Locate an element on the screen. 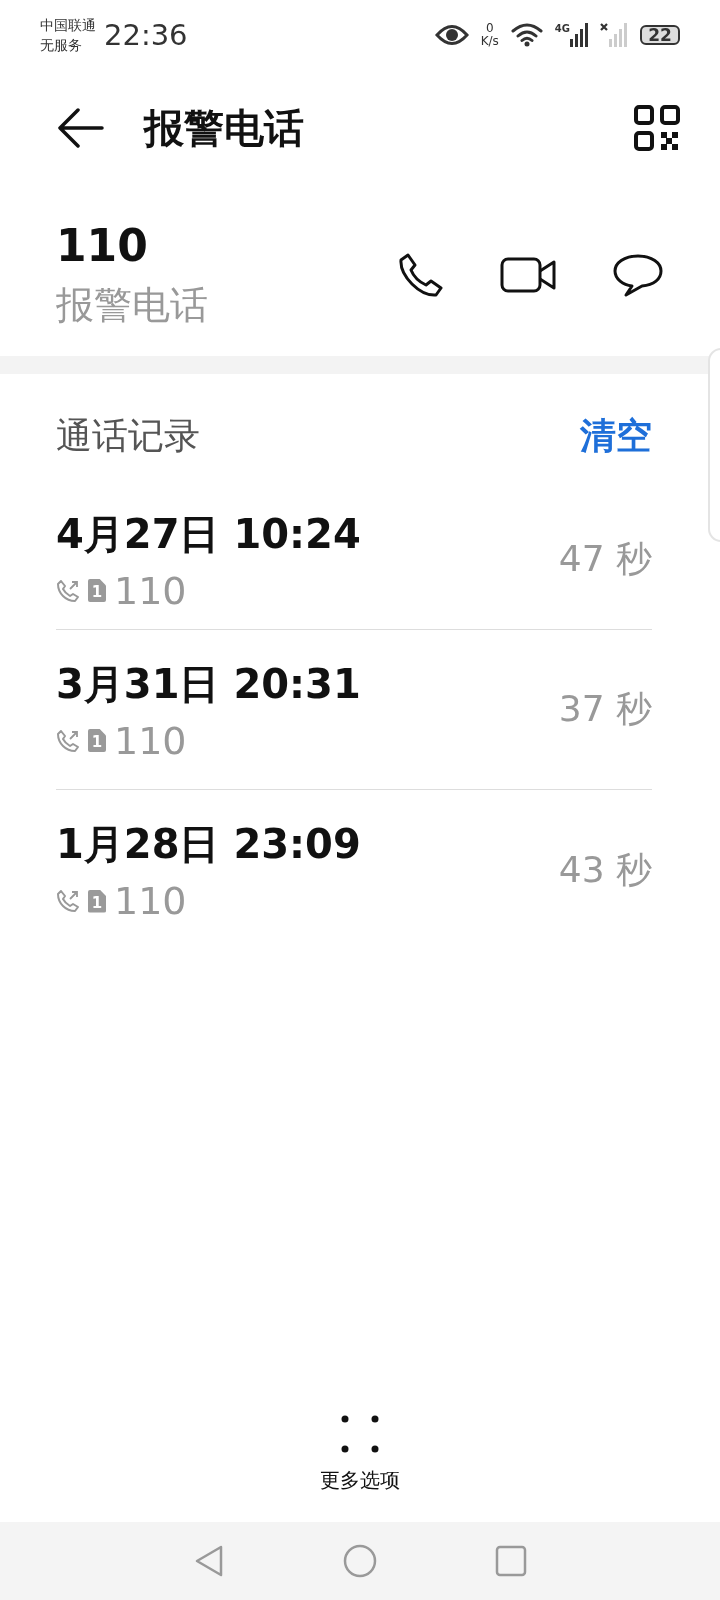 The width and height of the screenshot is (720, 1600). more-dots-icon is located at coordinates (360, 1434).